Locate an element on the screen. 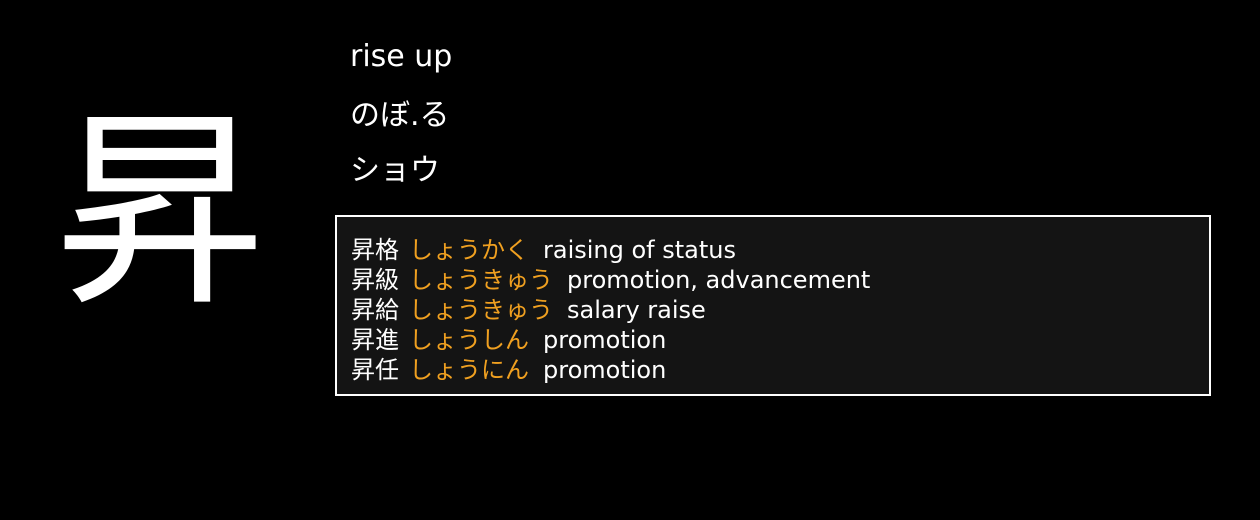  example-reading: しょうかく is located at coordinates (469, 250).